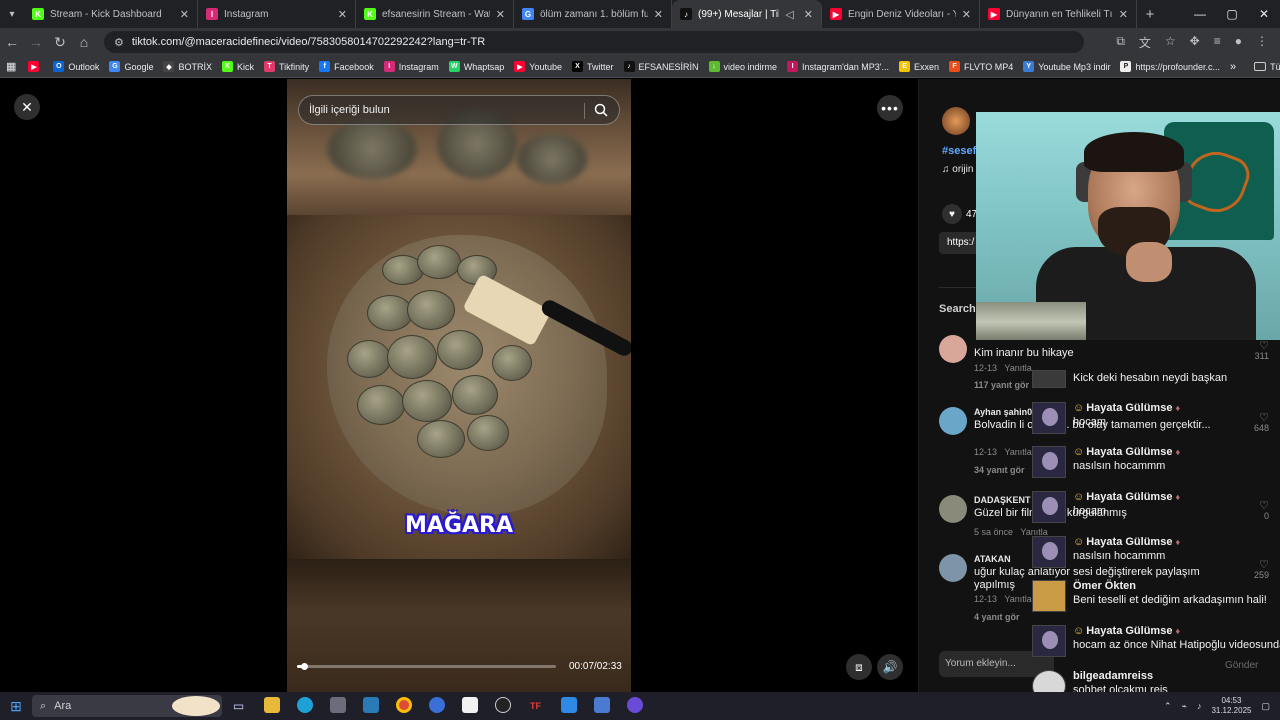 This screenshot has width=1280, height=720. What do you see at coordinates (593, 14) in the screenshot?
I see `browser-tab: Gölüm zamanı 1. bölüm full izle ✕` at bounding box center [593, 14].